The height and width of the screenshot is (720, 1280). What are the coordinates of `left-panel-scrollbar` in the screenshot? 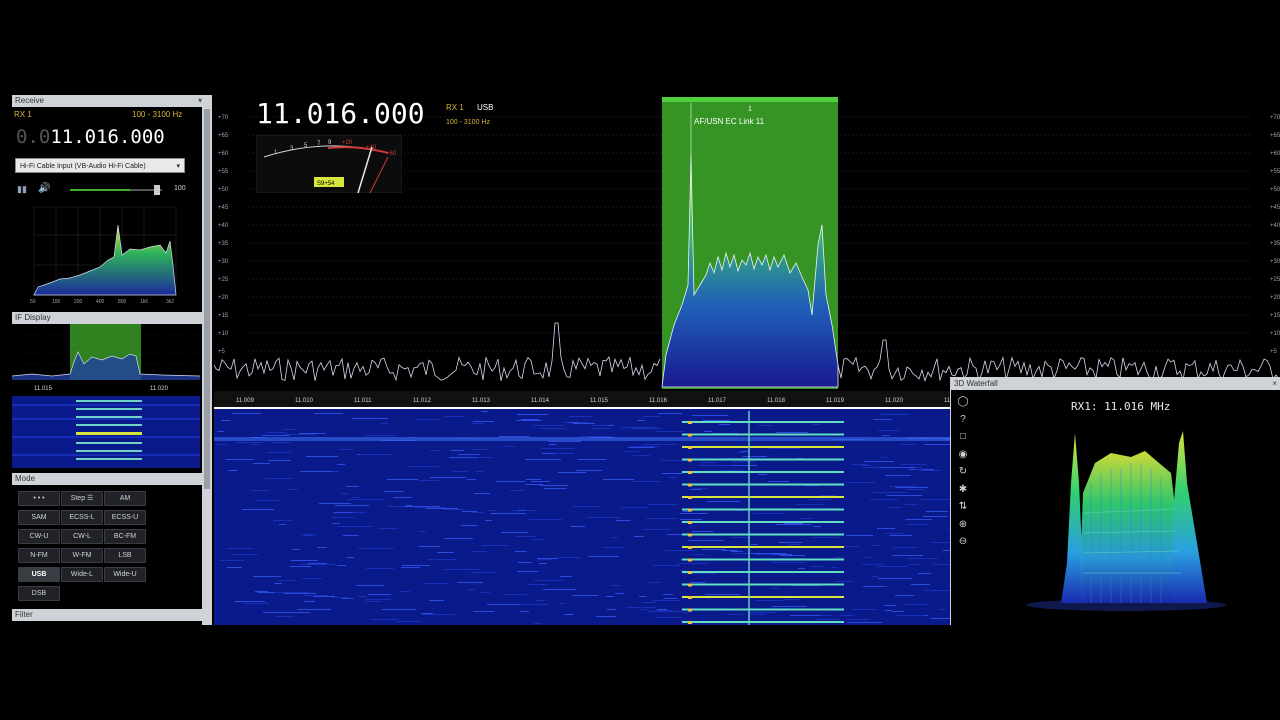 It's located at (207, 360).